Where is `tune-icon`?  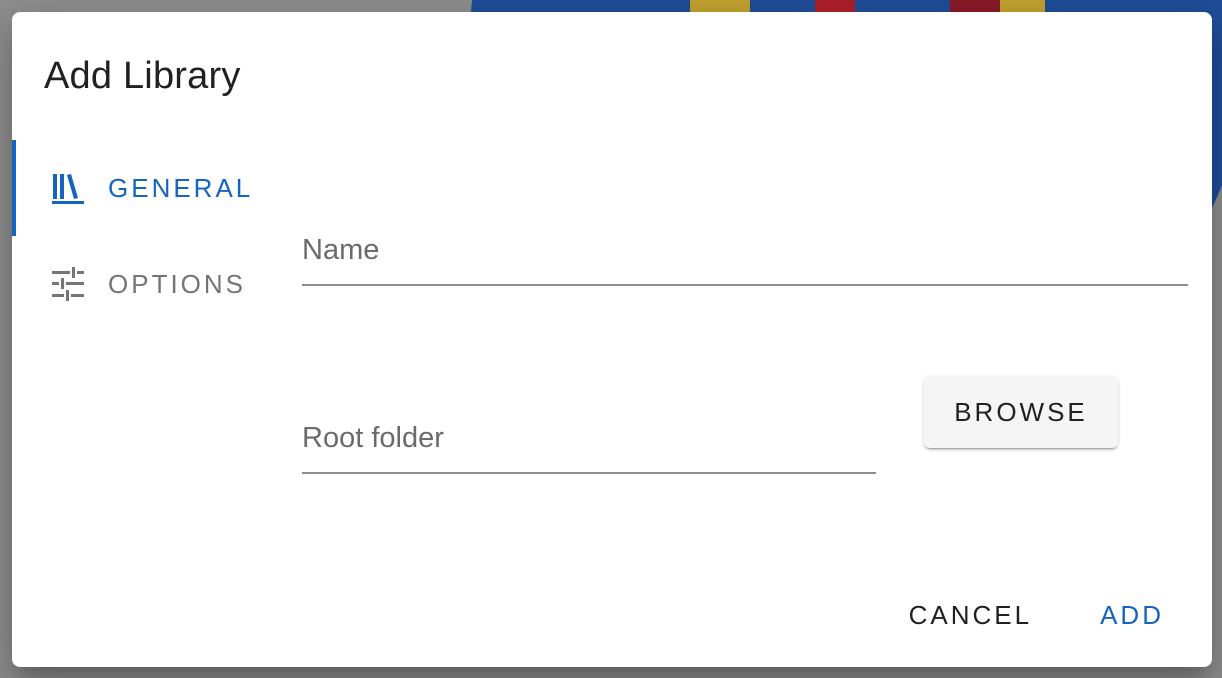
tune-icon is located at coordinates (68, 284).